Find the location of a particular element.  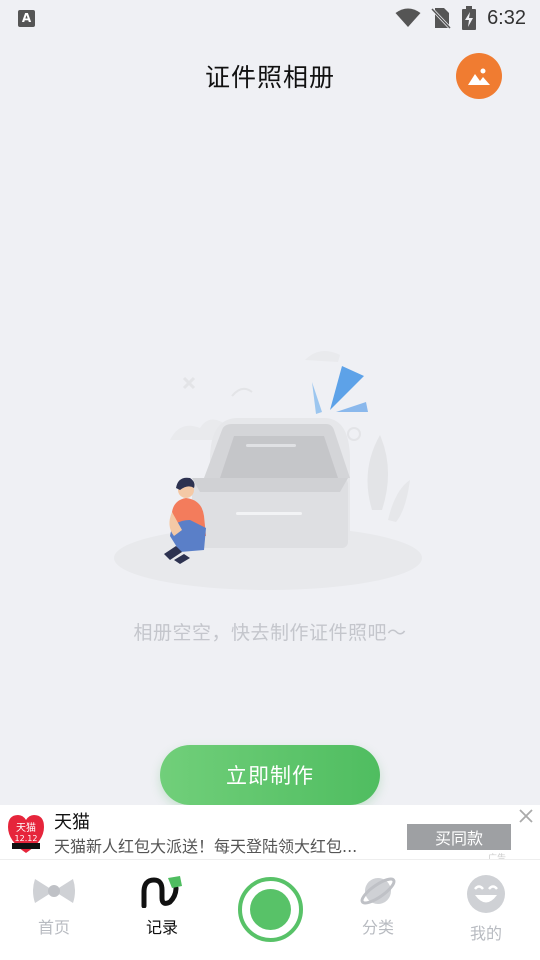

svg-text: 12.12 is located at coordinates (26, 838).